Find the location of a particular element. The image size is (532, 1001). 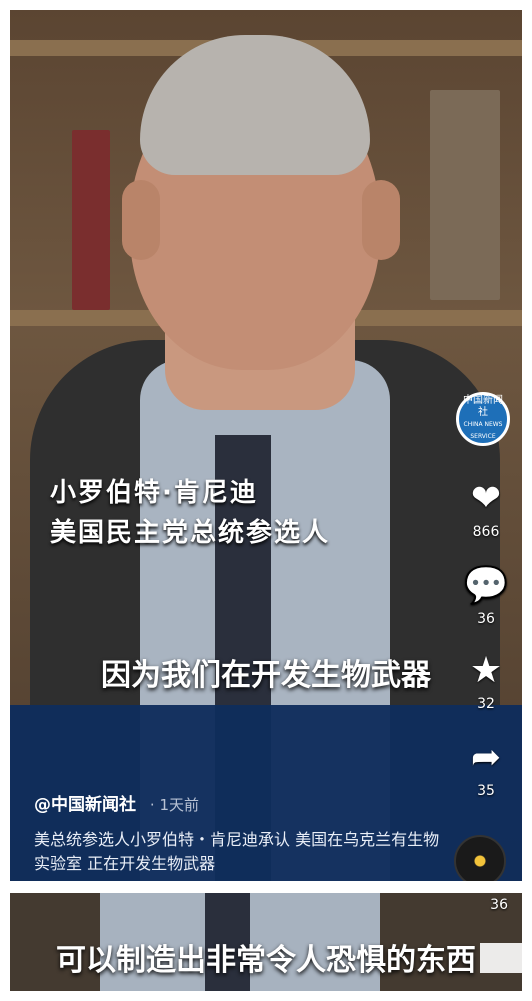

favorite-count: 32 is located at coordinates (486, 704).